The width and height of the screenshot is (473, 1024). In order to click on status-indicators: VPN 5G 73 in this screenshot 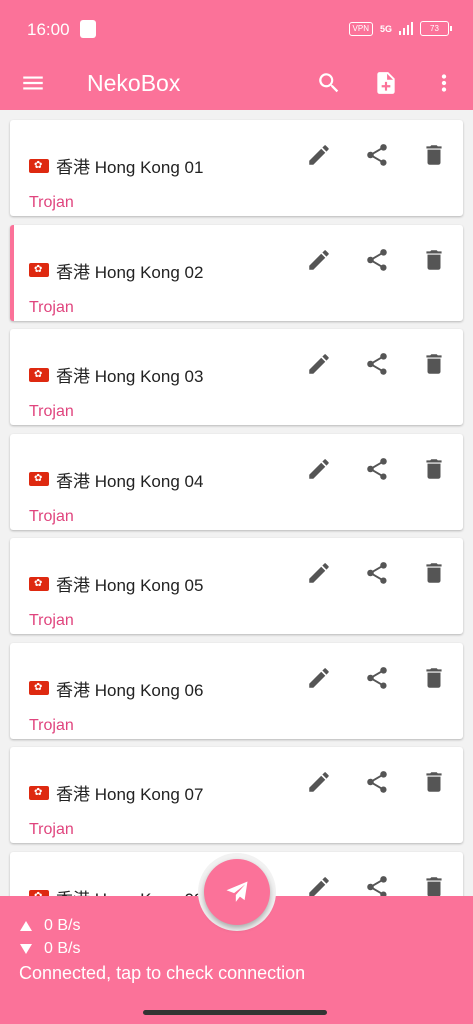, I will do `click(400, 28)`.